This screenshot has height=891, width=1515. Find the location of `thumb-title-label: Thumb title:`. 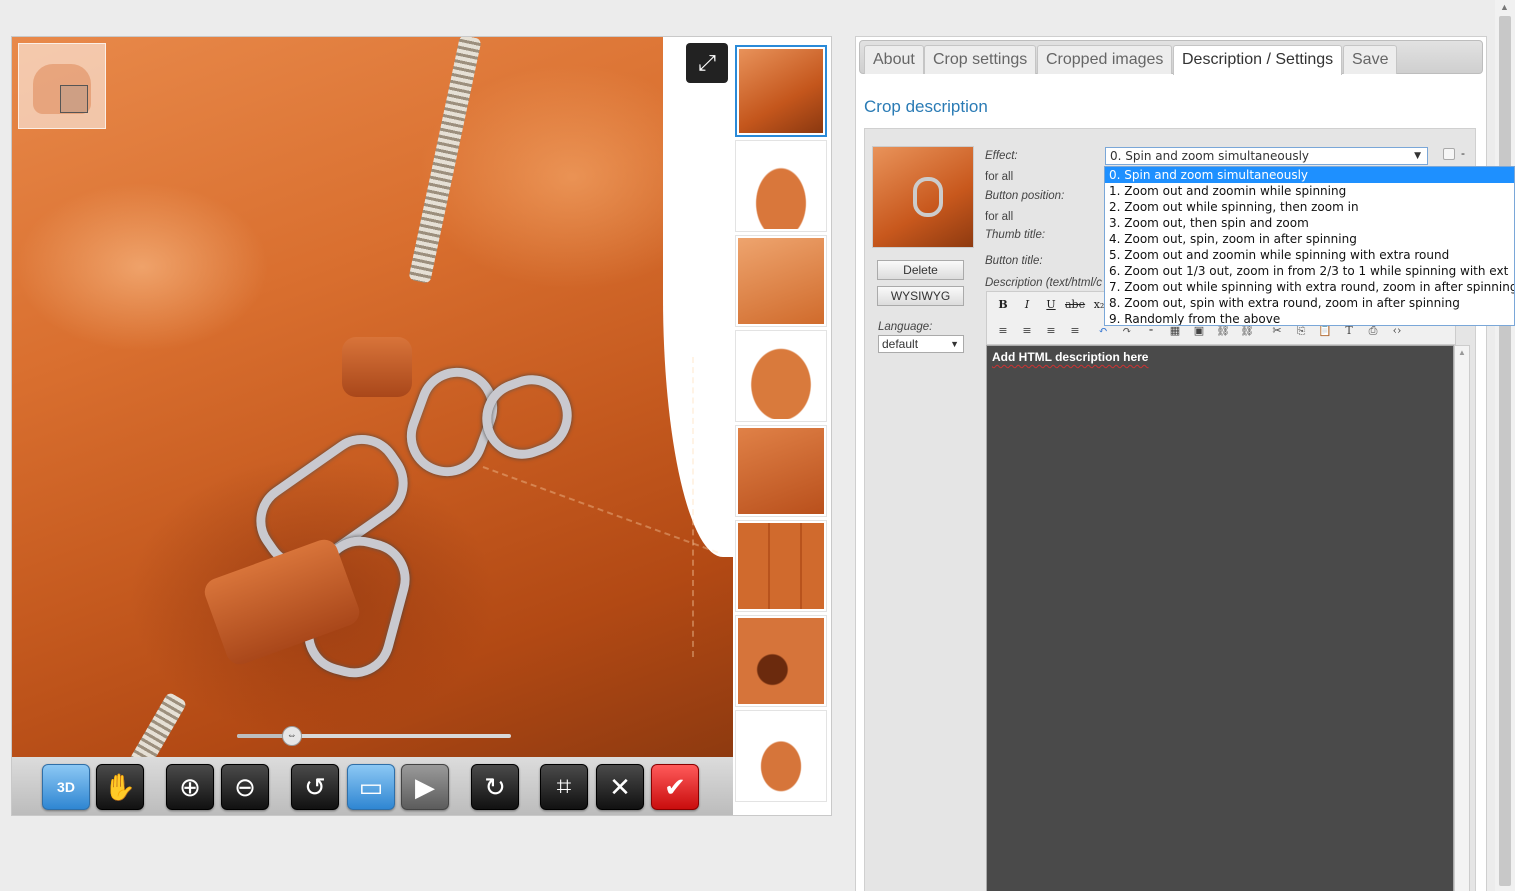

thumb-title-label: Thumb title: is located at coordinates (1015, 235).